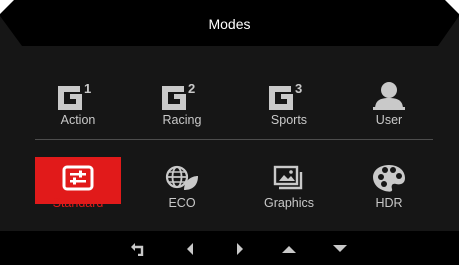 The image size is (459, 265). I want to click on mode-label: Racing, so click(182, 120).